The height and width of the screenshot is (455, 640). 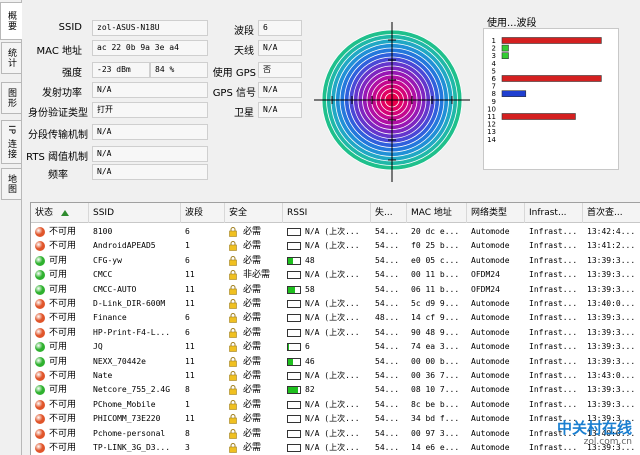 I want to click on tab-overview: 概要, so click(x=11, y=21).